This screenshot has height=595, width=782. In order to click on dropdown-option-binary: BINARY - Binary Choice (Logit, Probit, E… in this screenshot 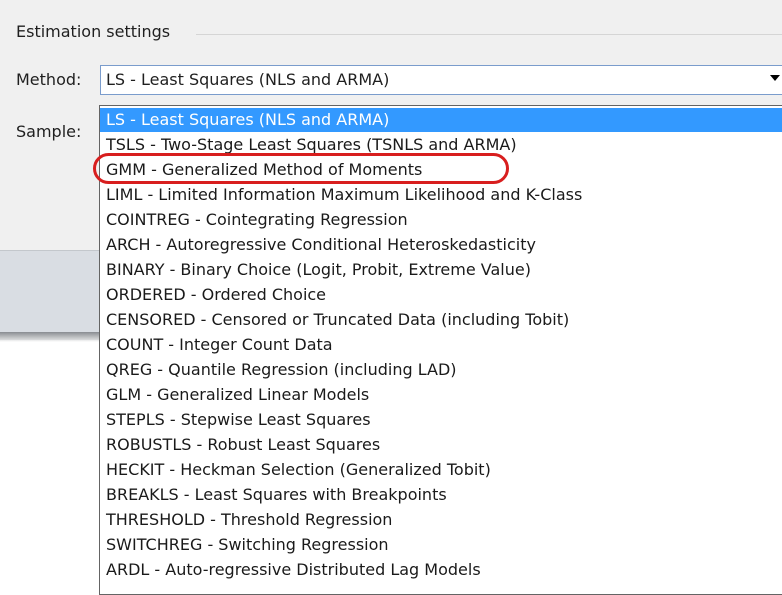, I will do `click(441, 270)`.